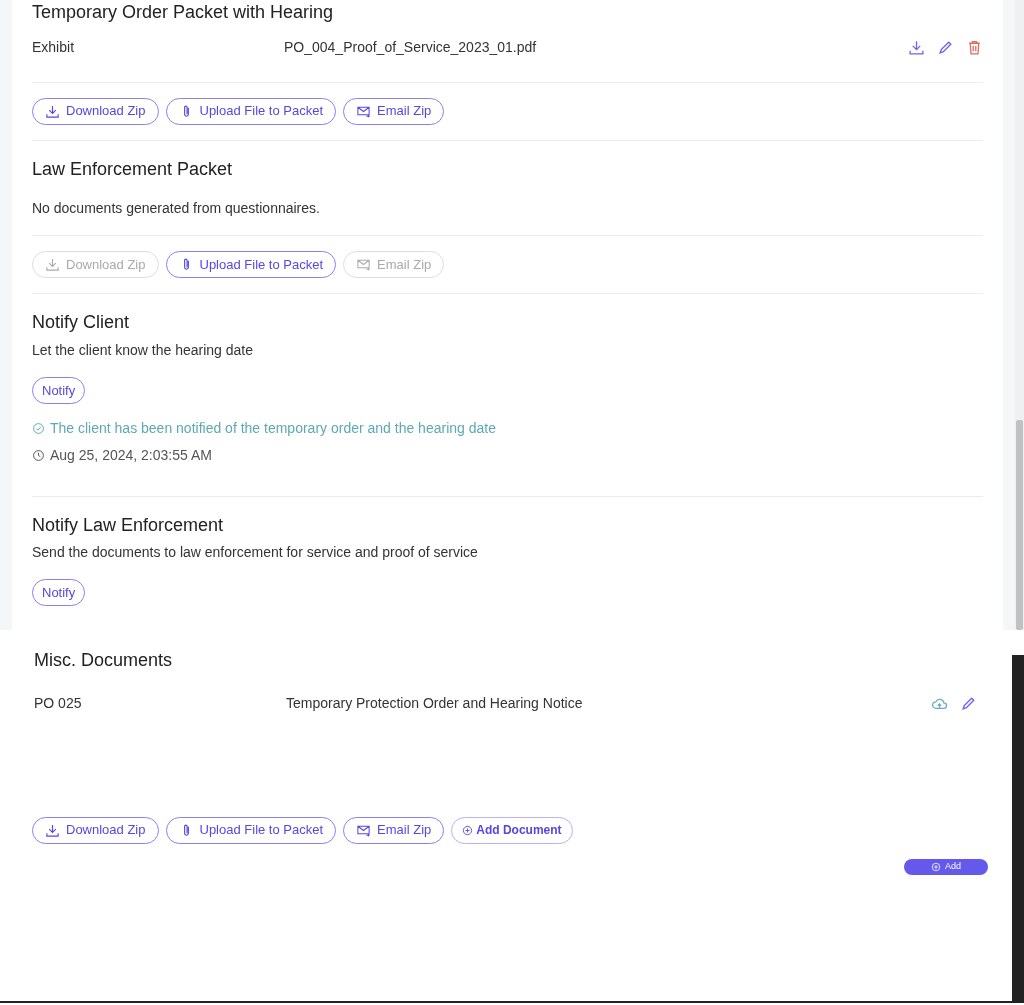  I want to click on document-type: Exhibit, so click(54, 48).